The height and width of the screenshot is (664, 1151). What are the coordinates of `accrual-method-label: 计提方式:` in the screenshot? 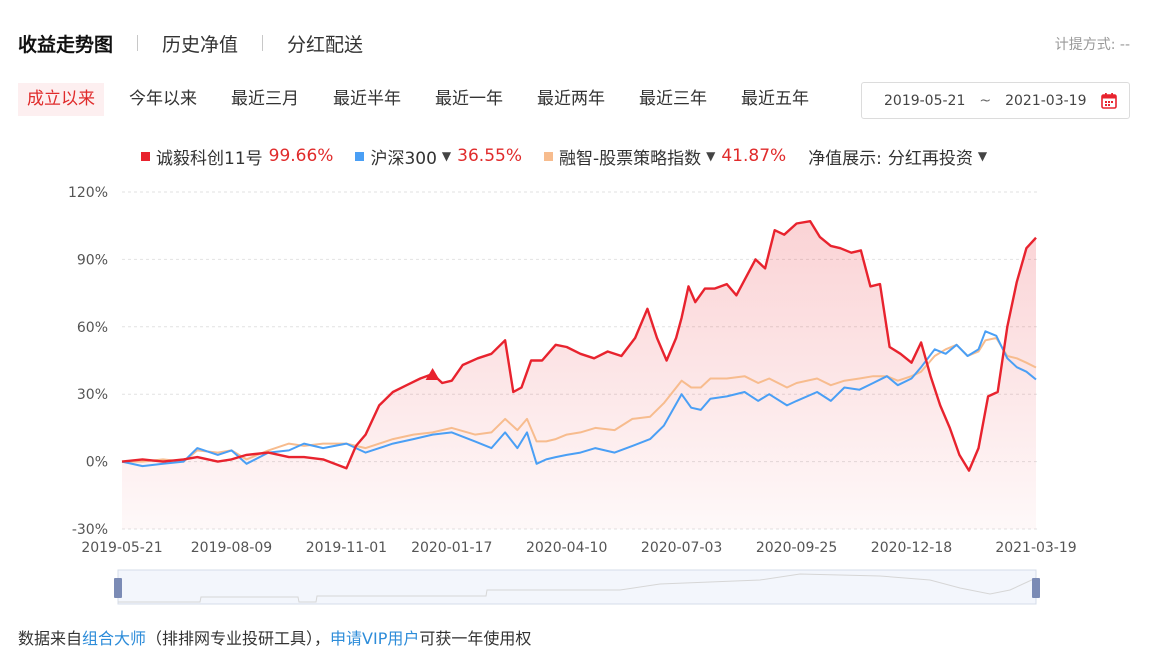 It's located at (1085, 45).